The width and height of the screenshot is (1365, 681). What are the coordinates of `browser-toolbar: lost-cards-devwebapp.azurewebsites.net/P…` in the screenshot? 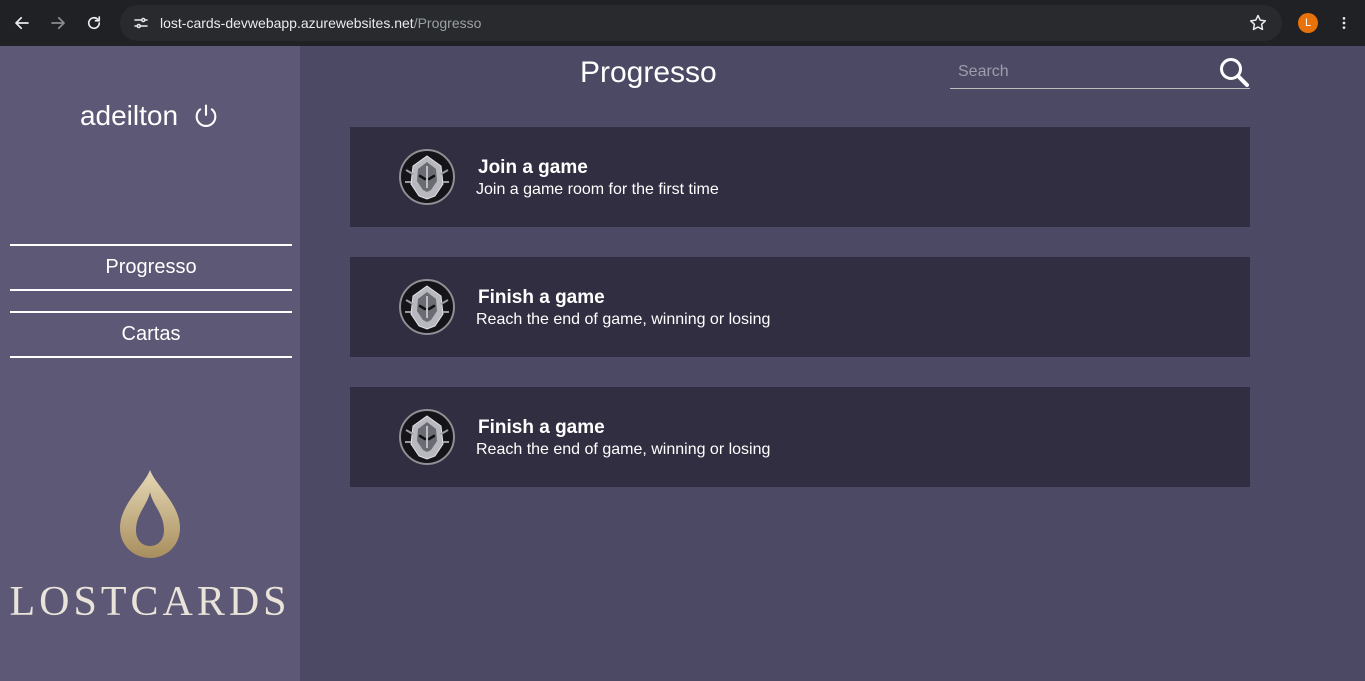 It's located at (682, 23).